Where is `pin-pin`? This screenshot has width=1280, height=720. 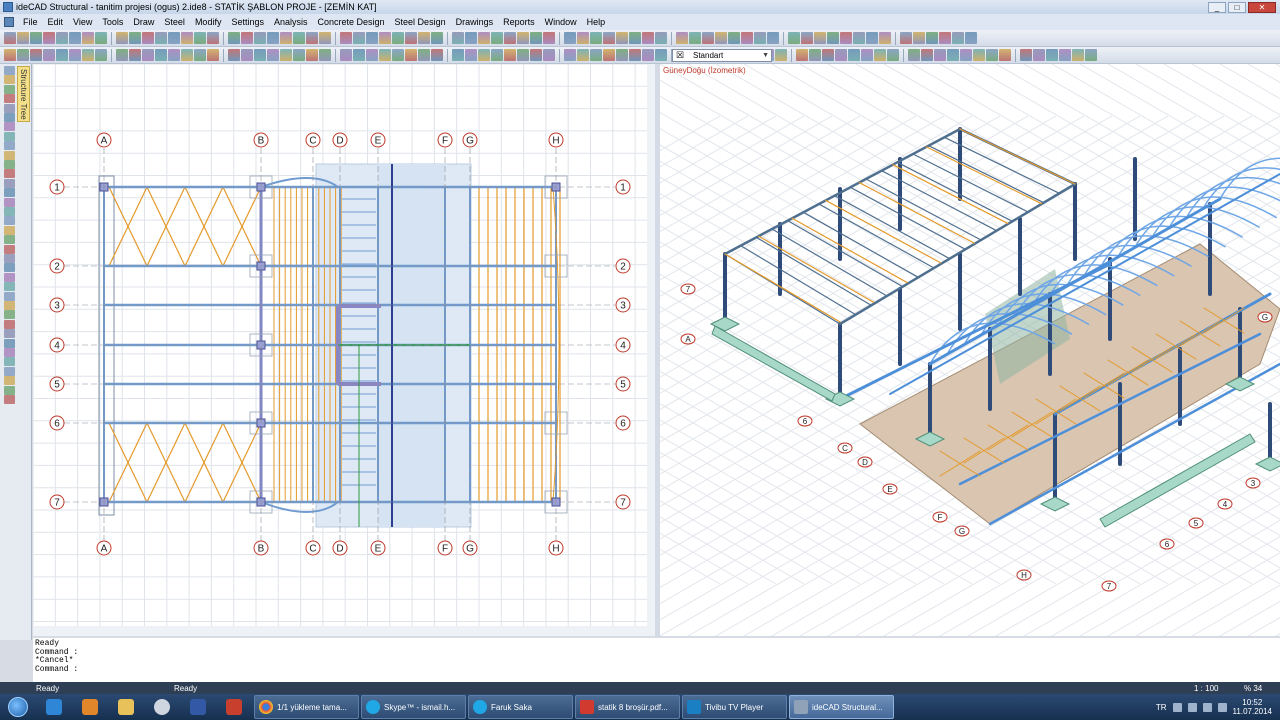 pin-pin is located at coordinates (234, 707).